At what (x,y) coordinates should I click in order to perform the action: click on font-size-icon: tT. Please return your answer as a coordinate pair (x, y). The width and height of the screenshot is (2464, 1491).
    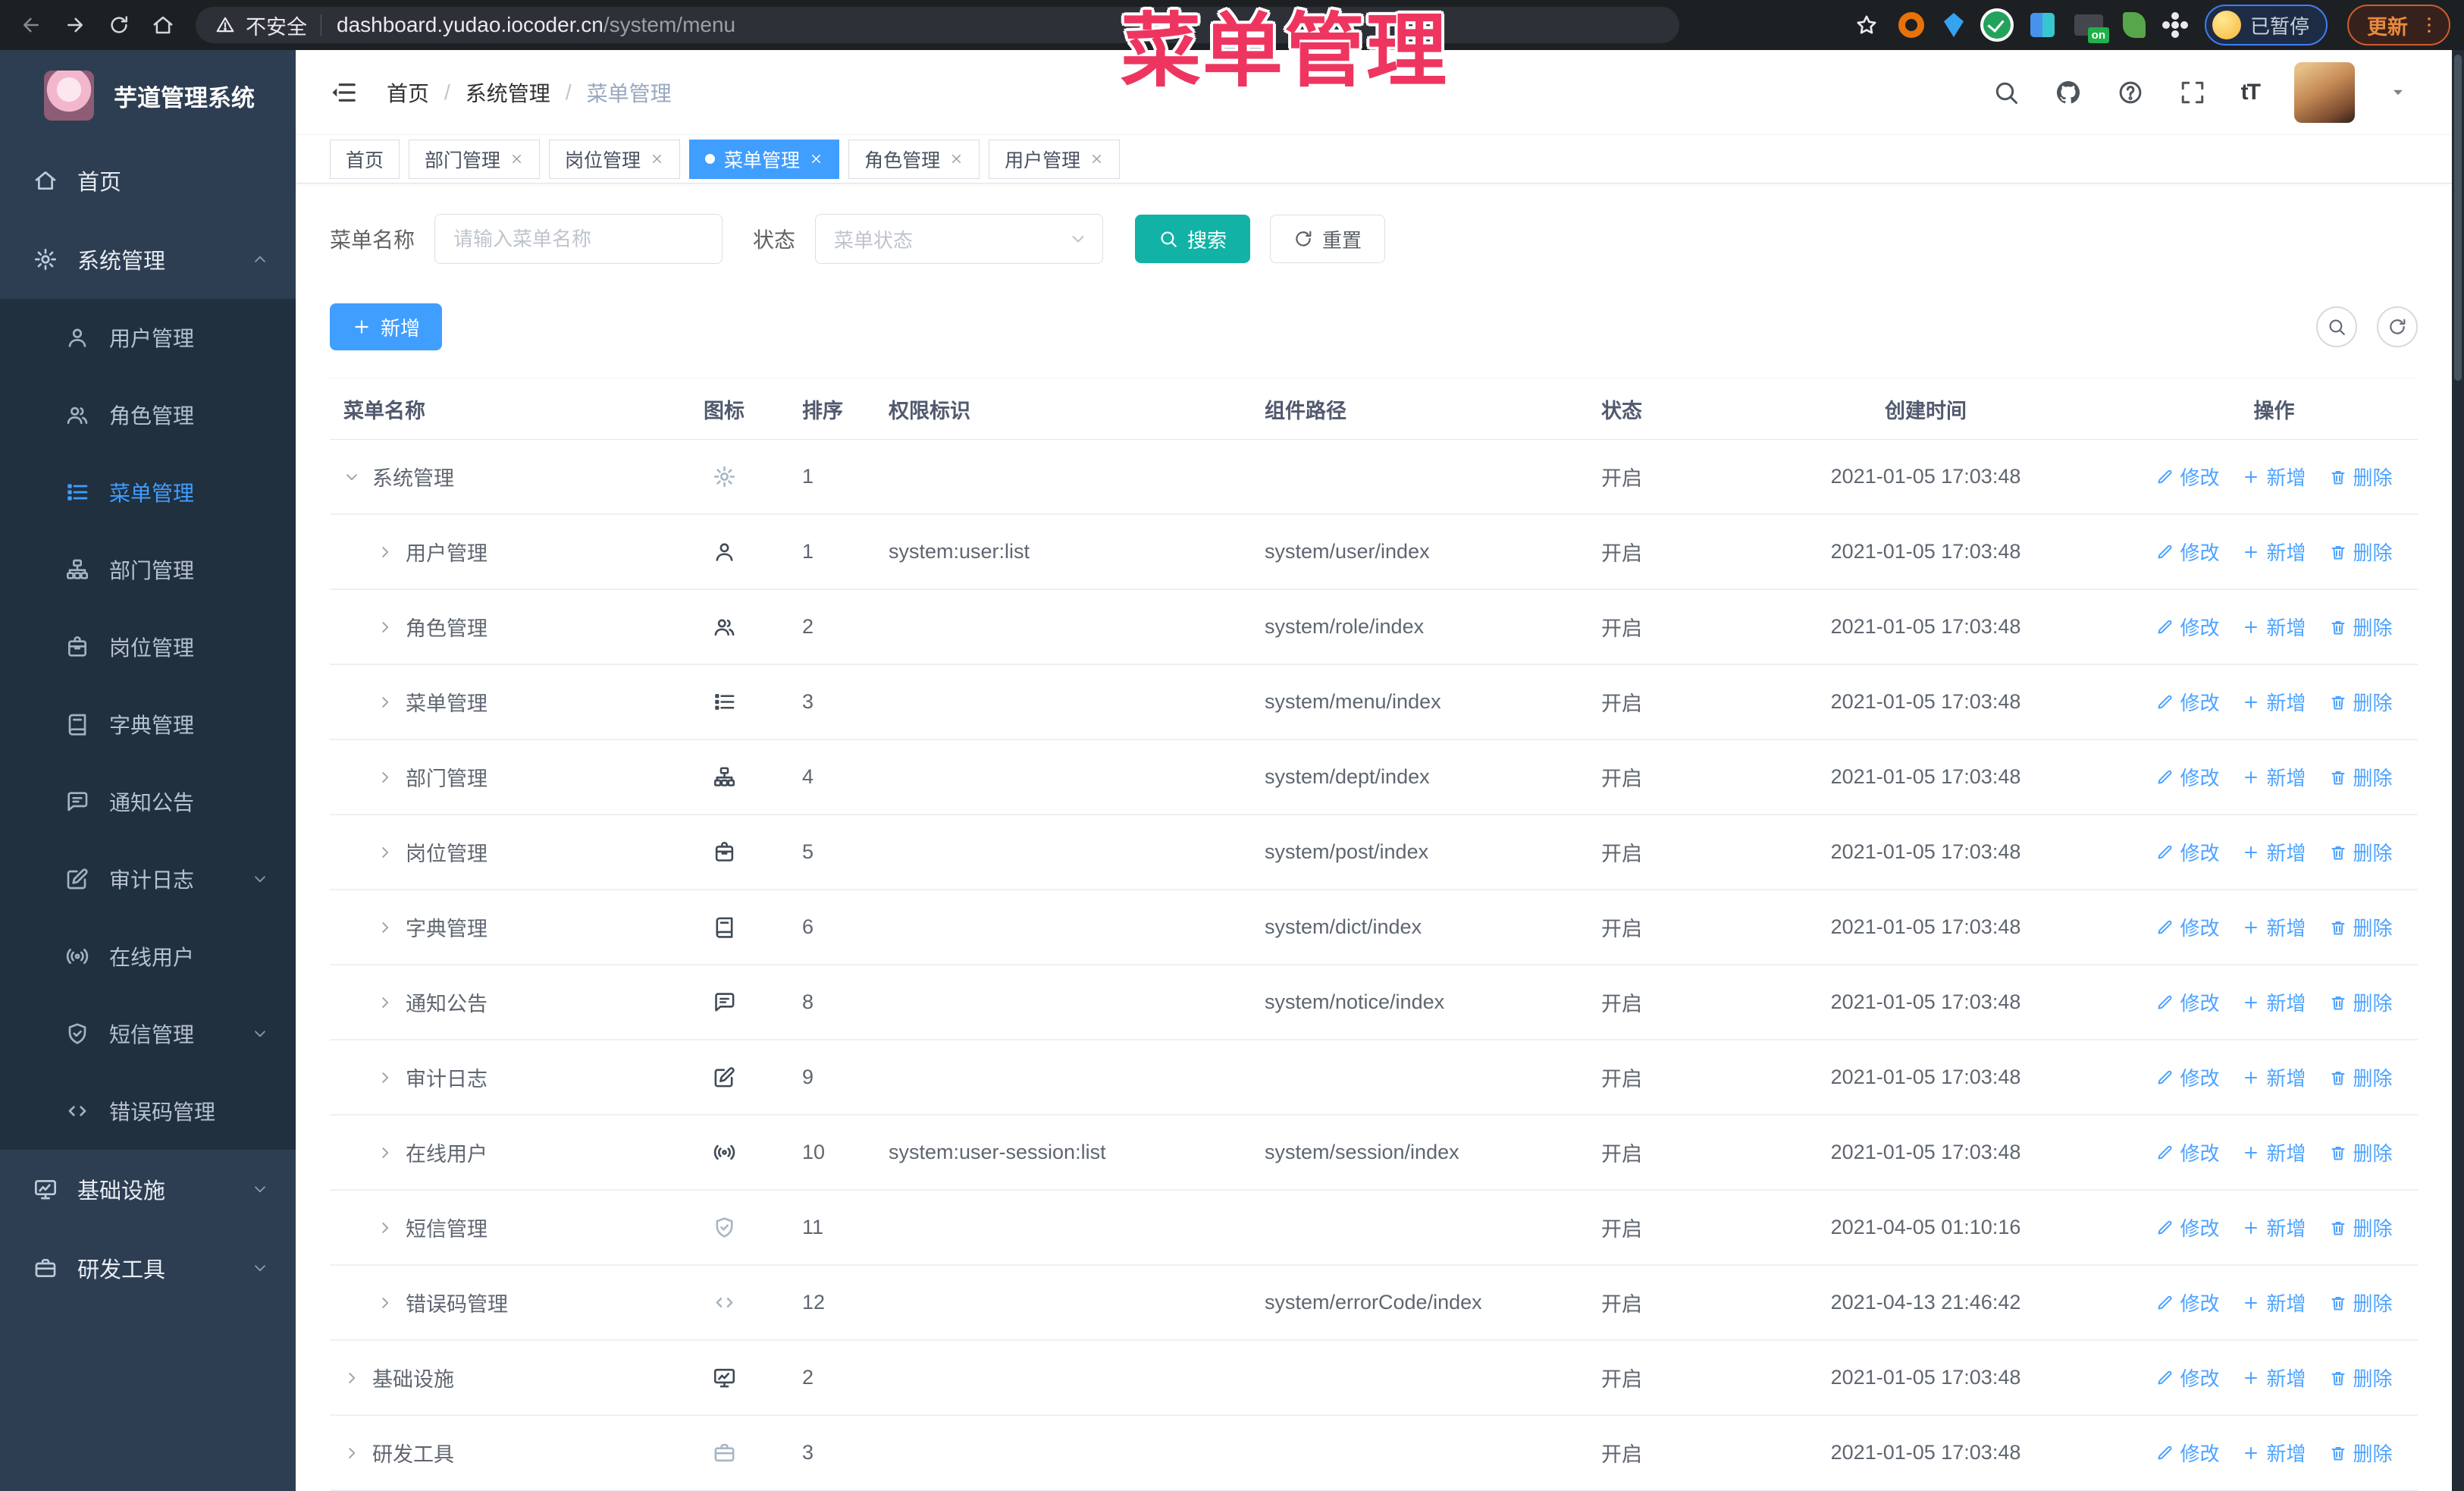
    Looking at the image, I should click on (2251, 92).